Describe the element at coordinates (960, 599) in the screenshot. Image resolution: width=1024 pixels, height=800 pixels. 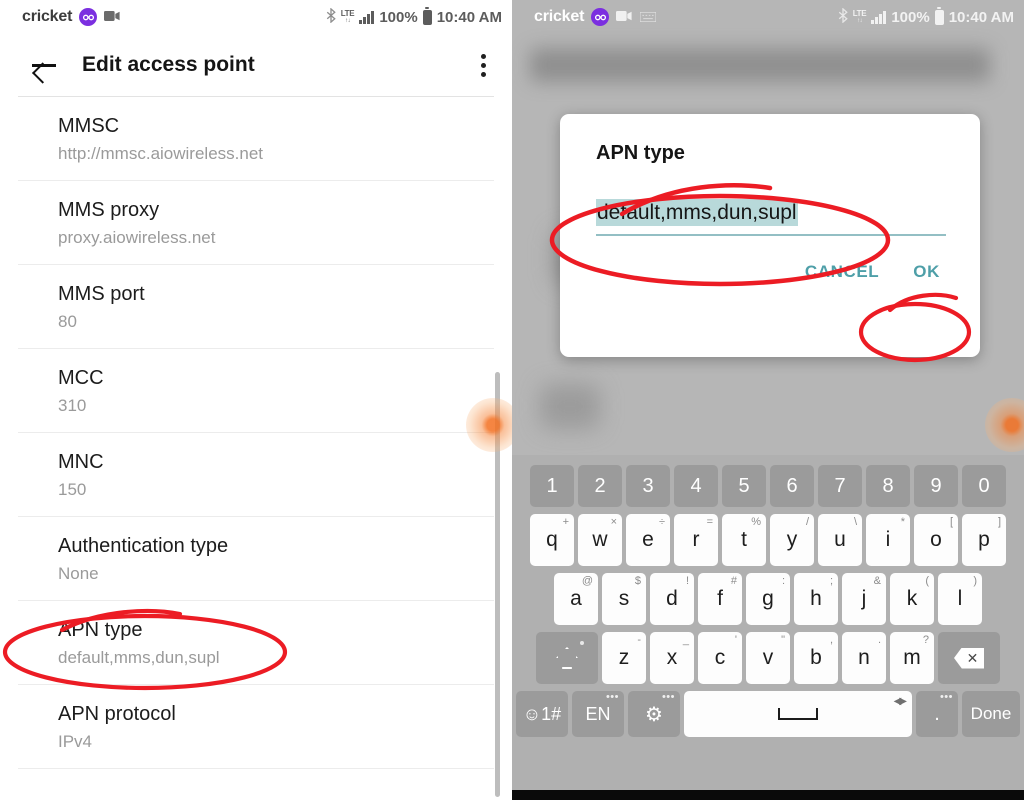
I see `key-l: ) l` at that location.